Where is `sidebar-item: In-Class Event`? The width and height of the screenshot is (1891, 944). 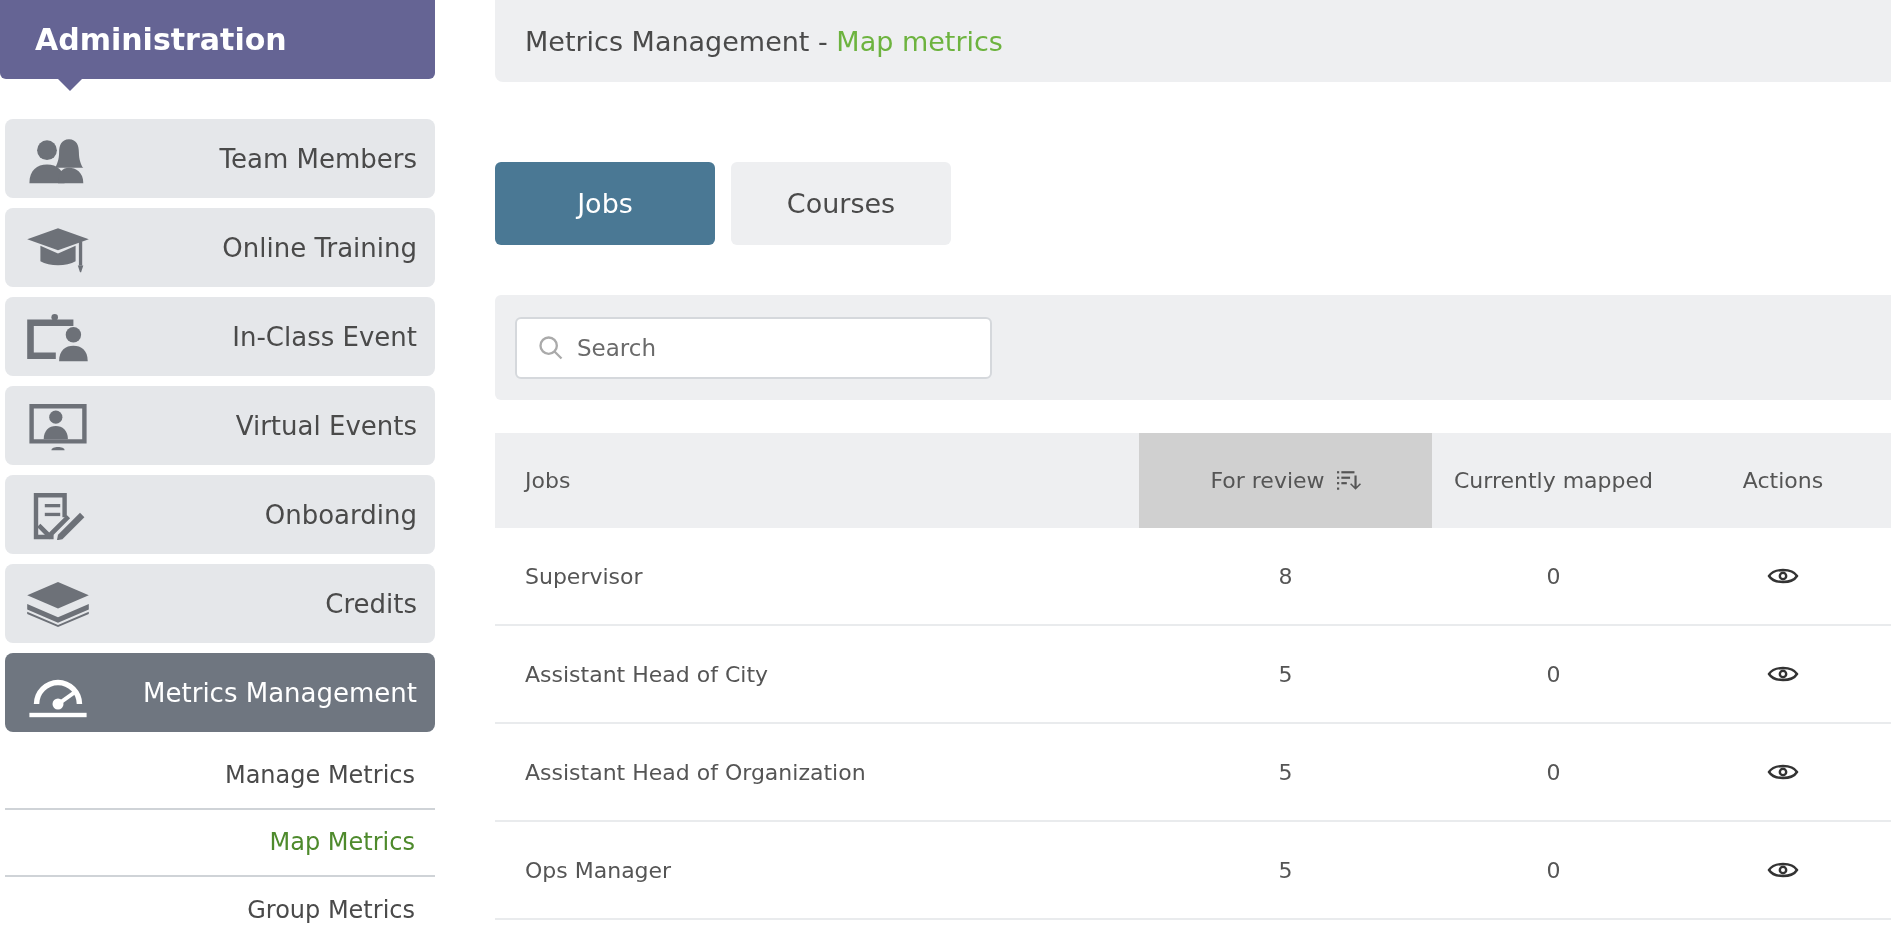 sidebar-item: In-Class Event is located at coordinates (220, 337).